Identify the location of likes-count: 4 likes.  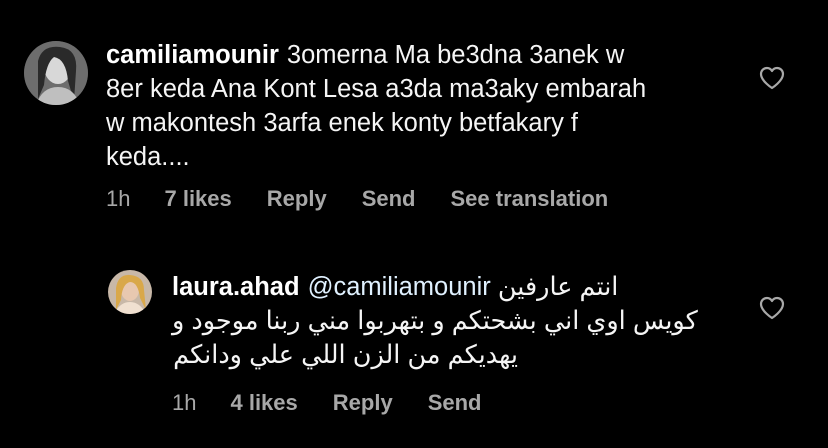
(263, 403).